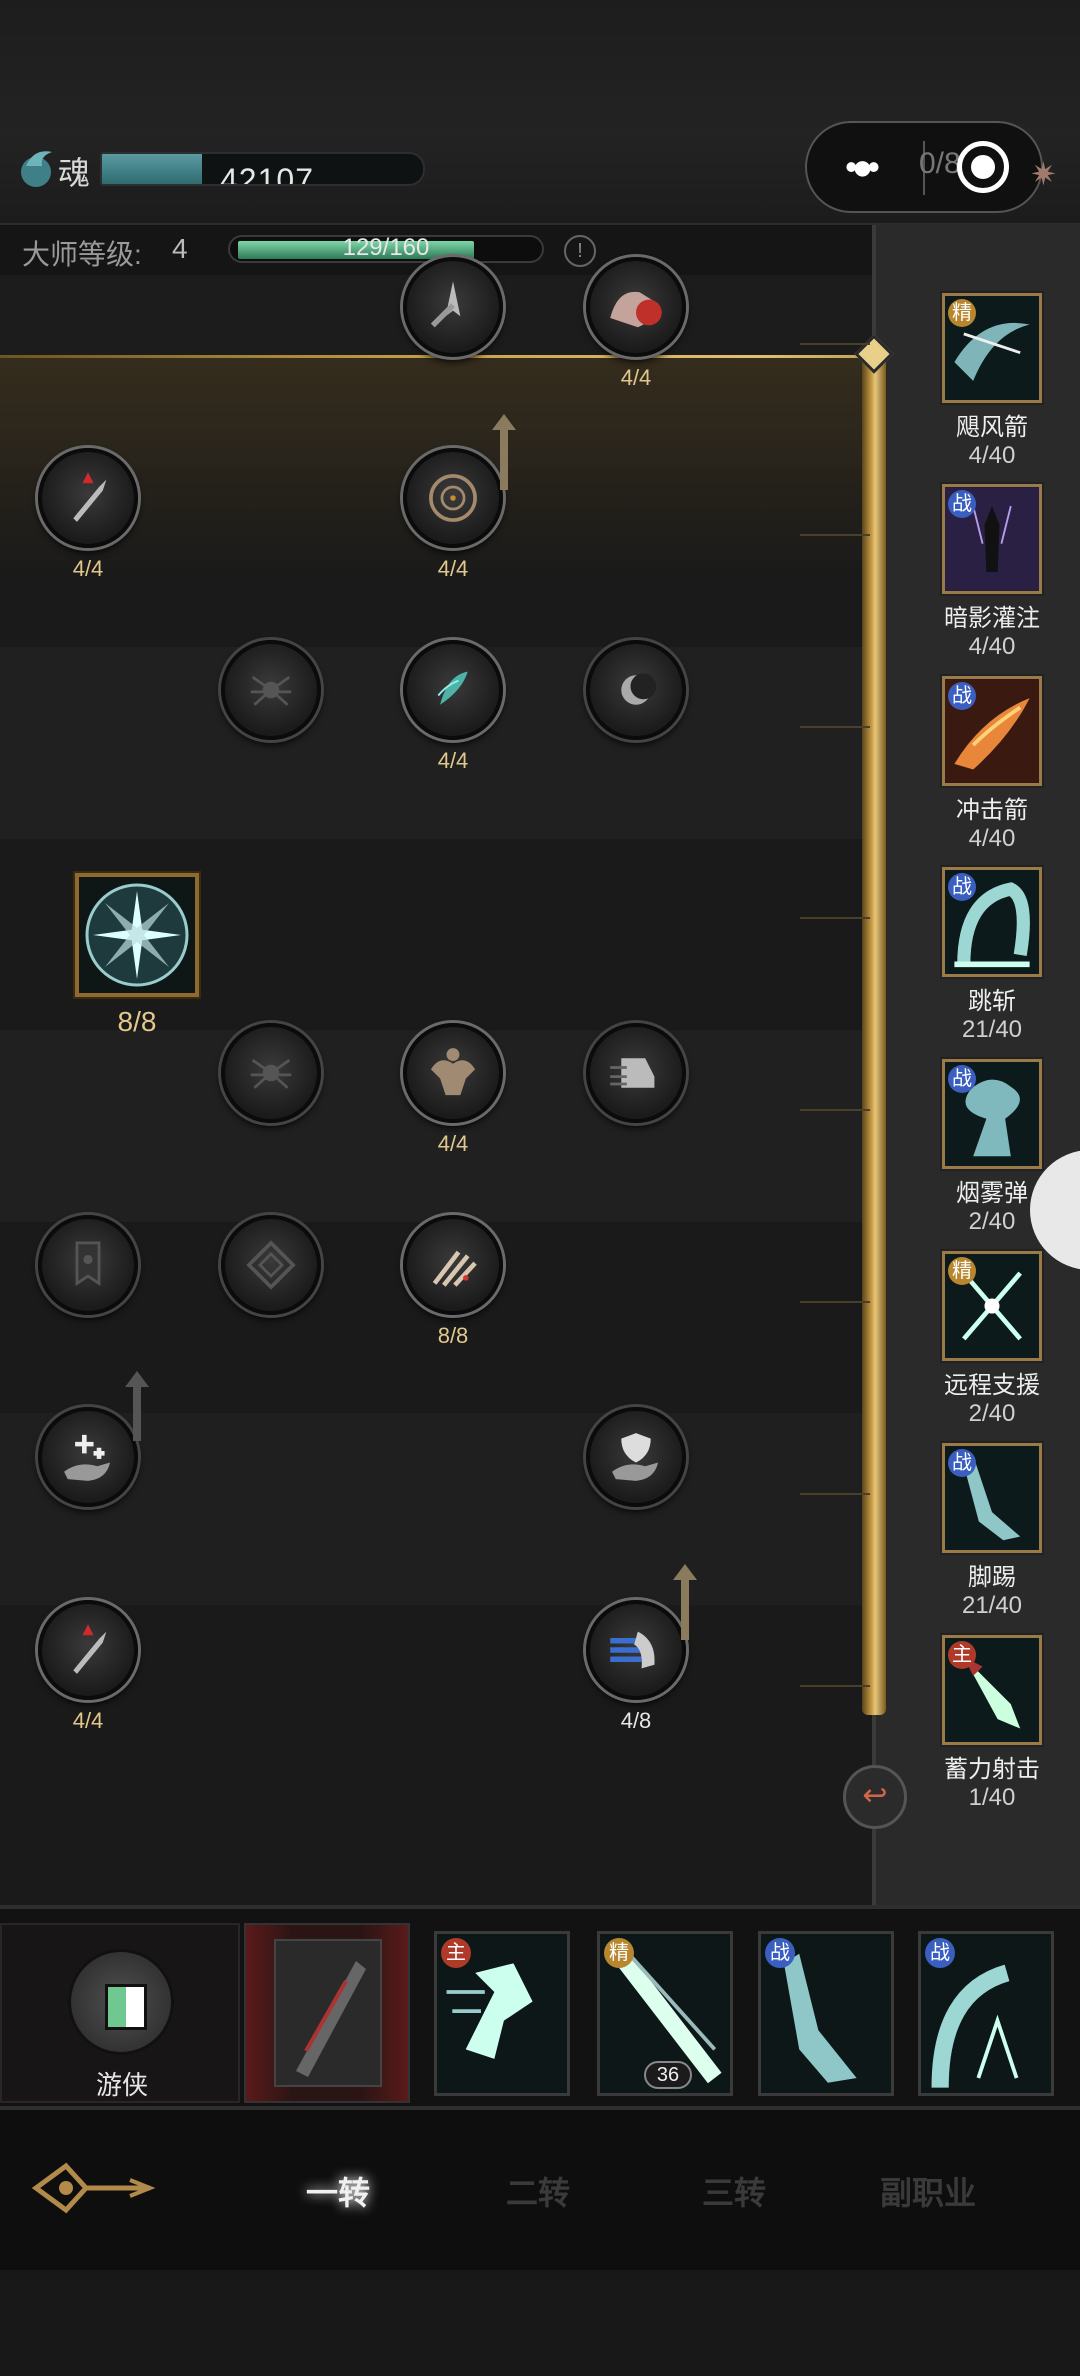  I want to click on ultimate-talent-node, so click(137, 935).